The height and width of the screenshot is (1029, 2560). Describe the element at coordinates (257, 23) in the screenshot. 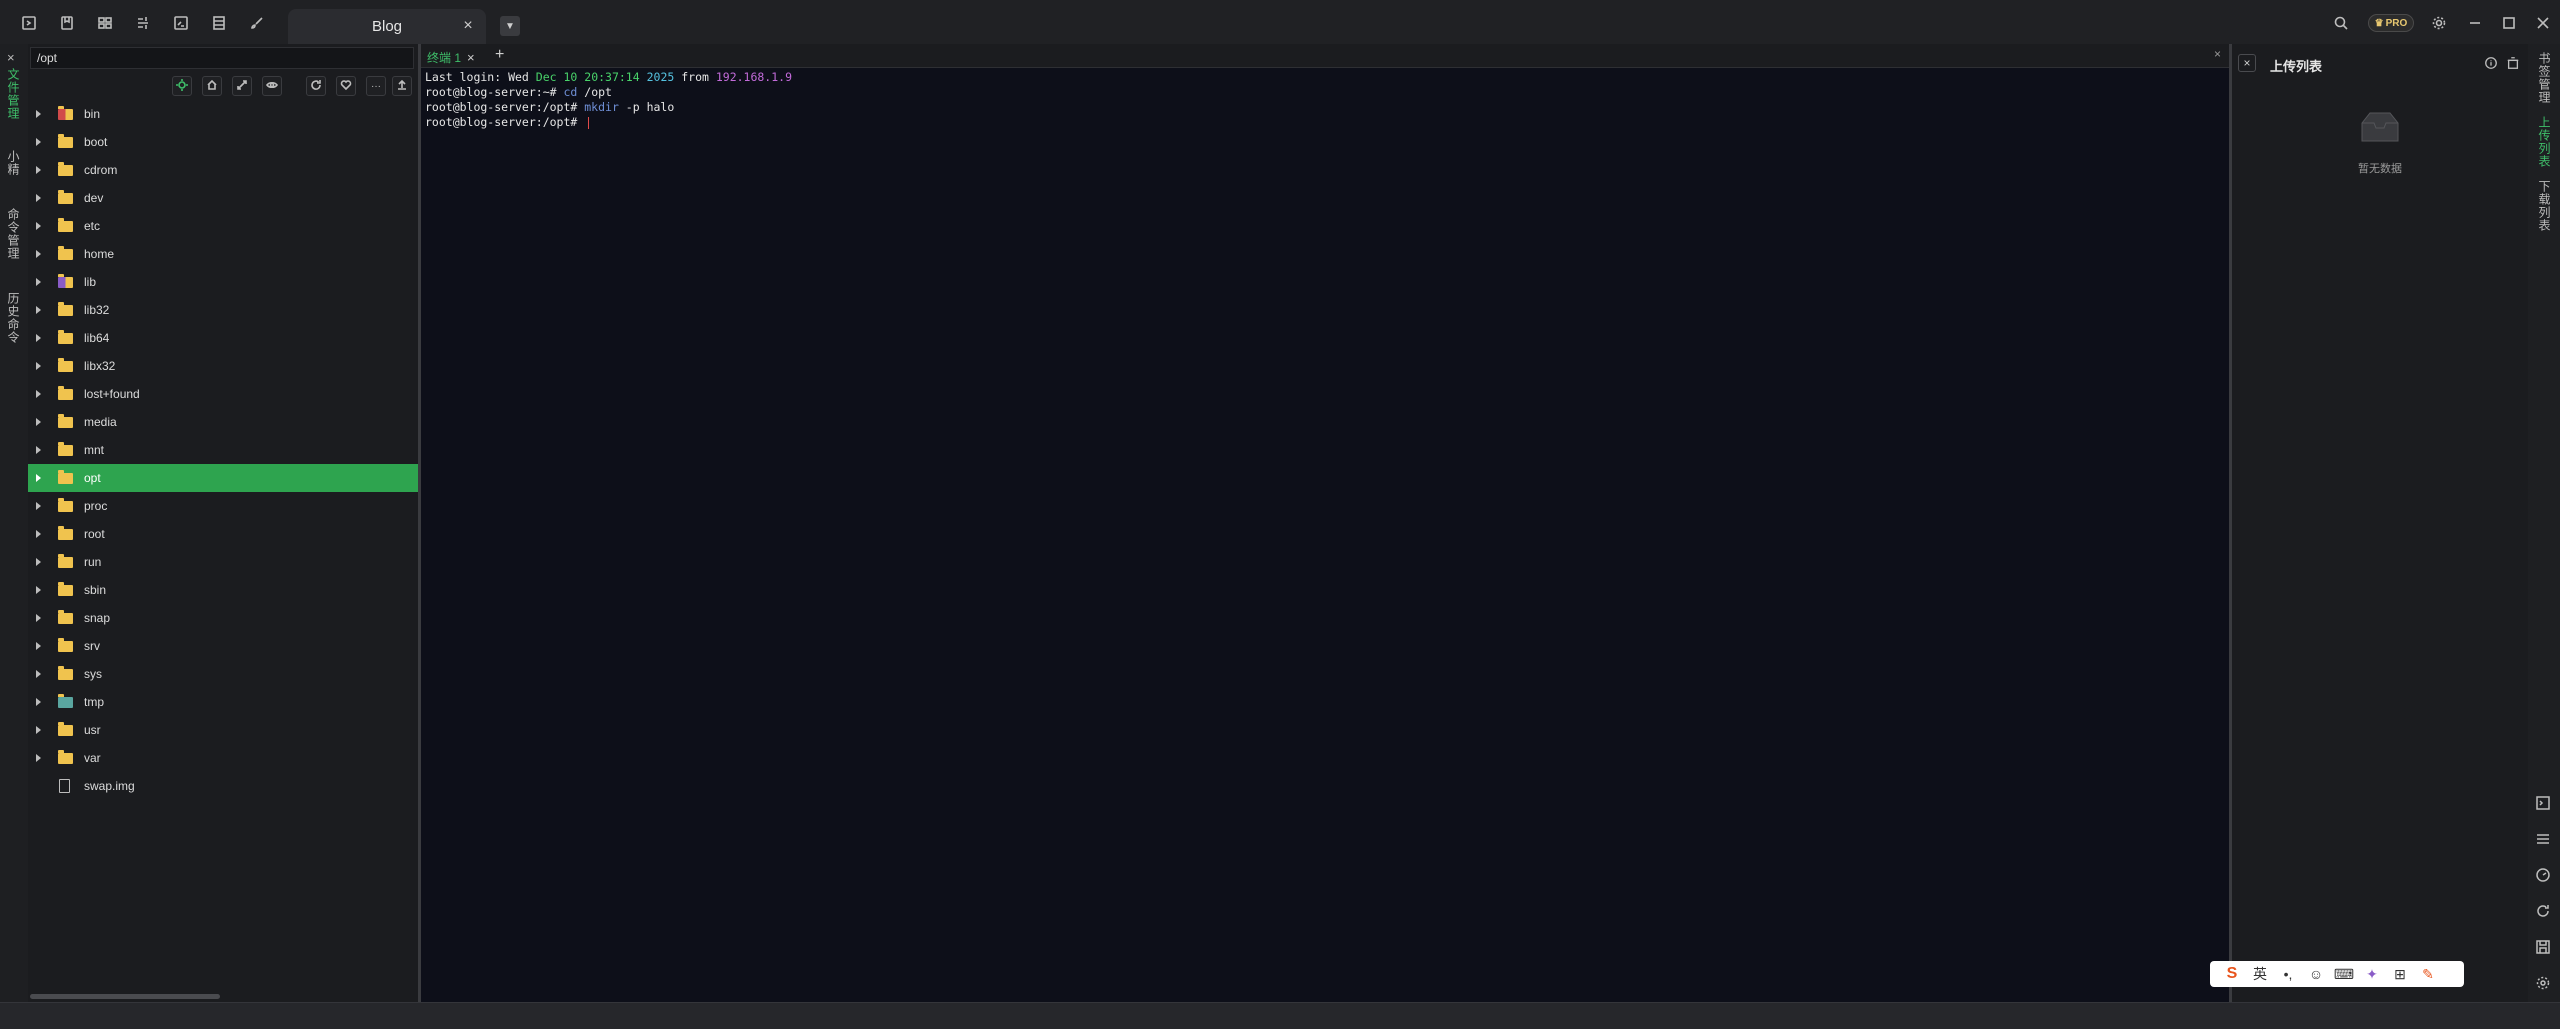

I see `brush-icon` at that location.